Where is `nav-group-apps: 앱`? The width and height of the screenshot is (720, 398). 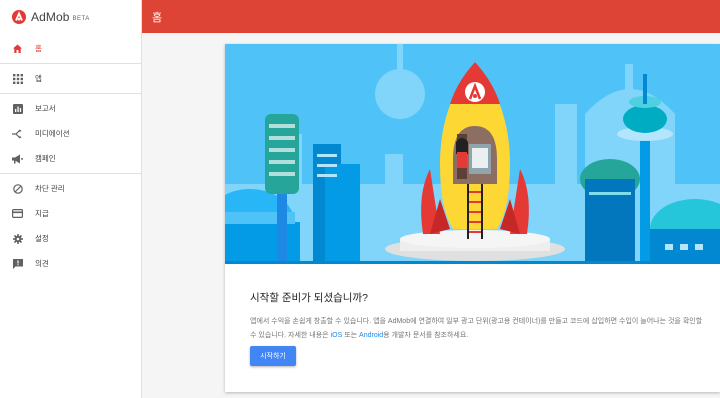
nav-group-apps: 앱 is located at coordinates (70, 79).